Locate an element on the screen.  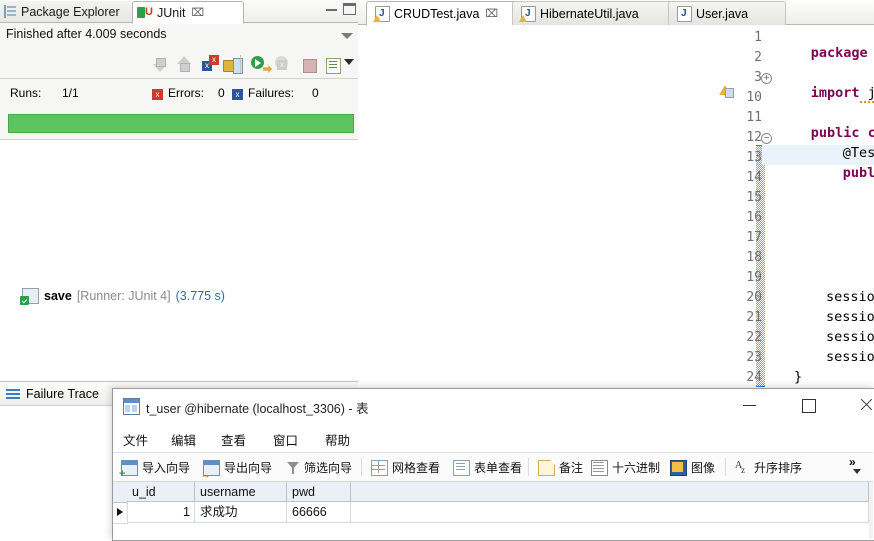
column-header-pwd: pwd is located at coordinates (319, 492).